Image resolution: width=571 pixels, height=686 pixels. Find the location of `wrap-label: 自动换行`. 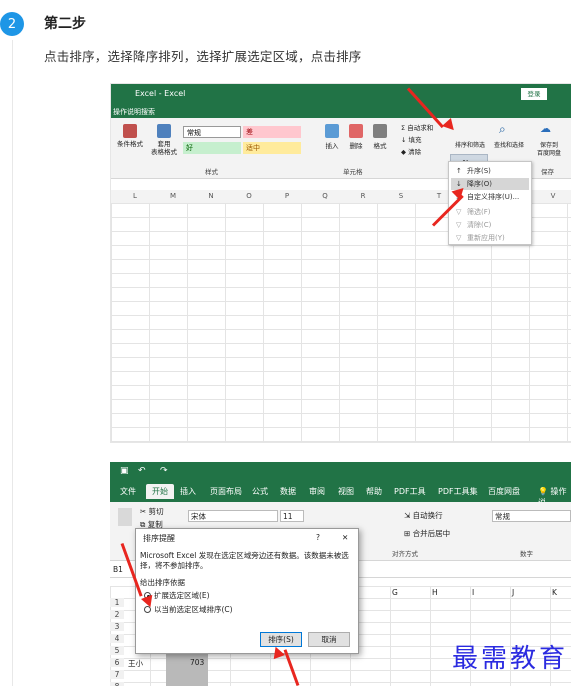

wrap-label: 自动换行 is located at coordinates (427, 515).